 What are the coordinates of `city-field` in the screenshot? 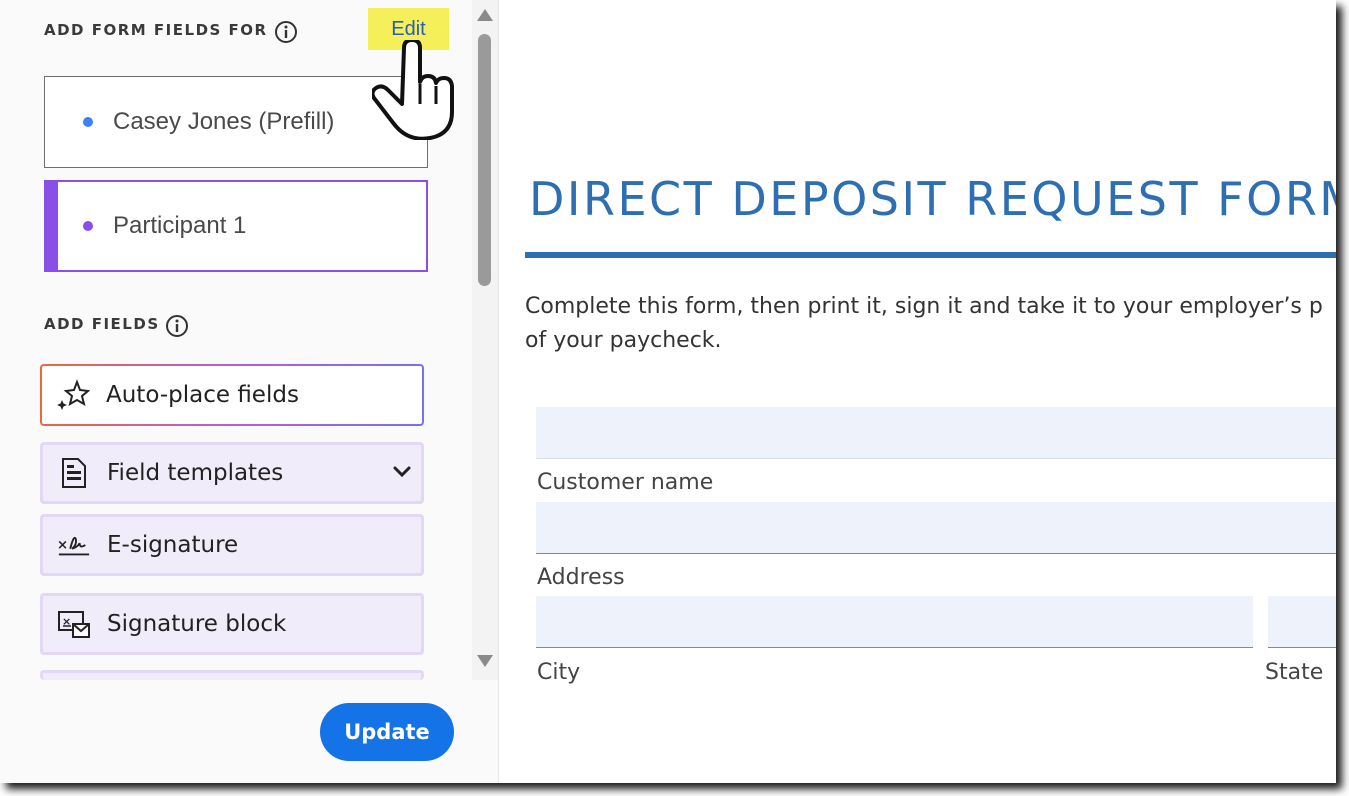 It's located at (894, 622).